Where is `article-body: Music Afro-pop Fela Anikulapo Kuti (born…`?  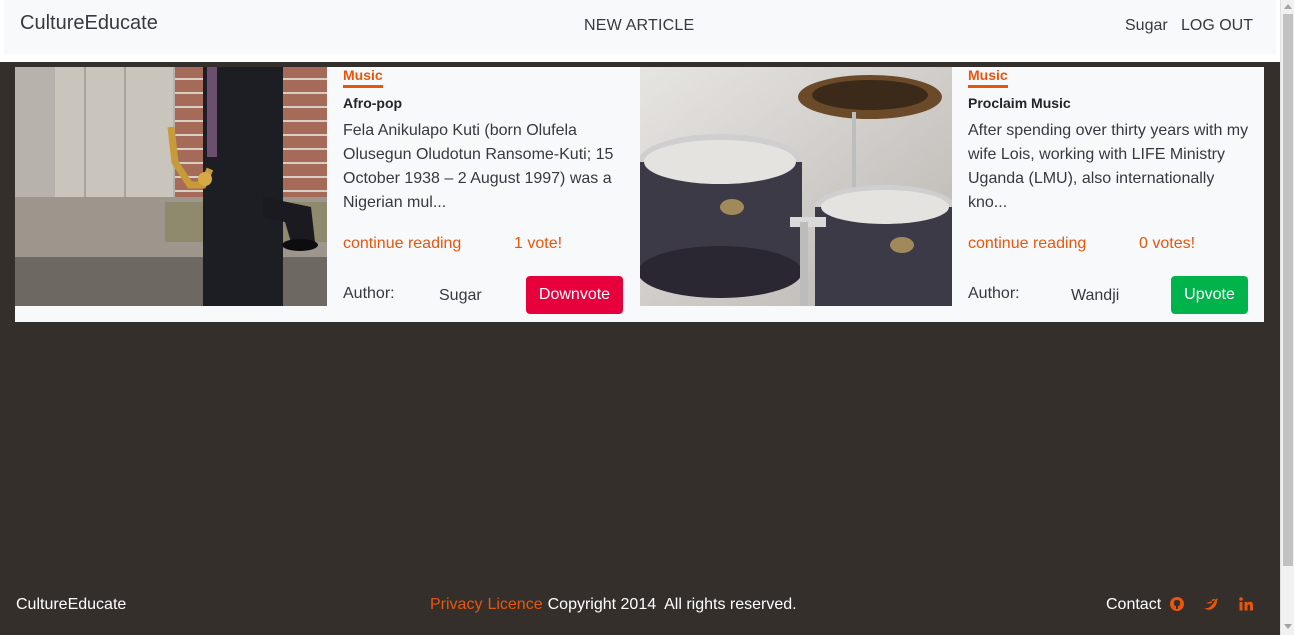
article-body: Music Afro-pop Fela Anikulapo Kuti (born… is located at coordinates (485, 194).